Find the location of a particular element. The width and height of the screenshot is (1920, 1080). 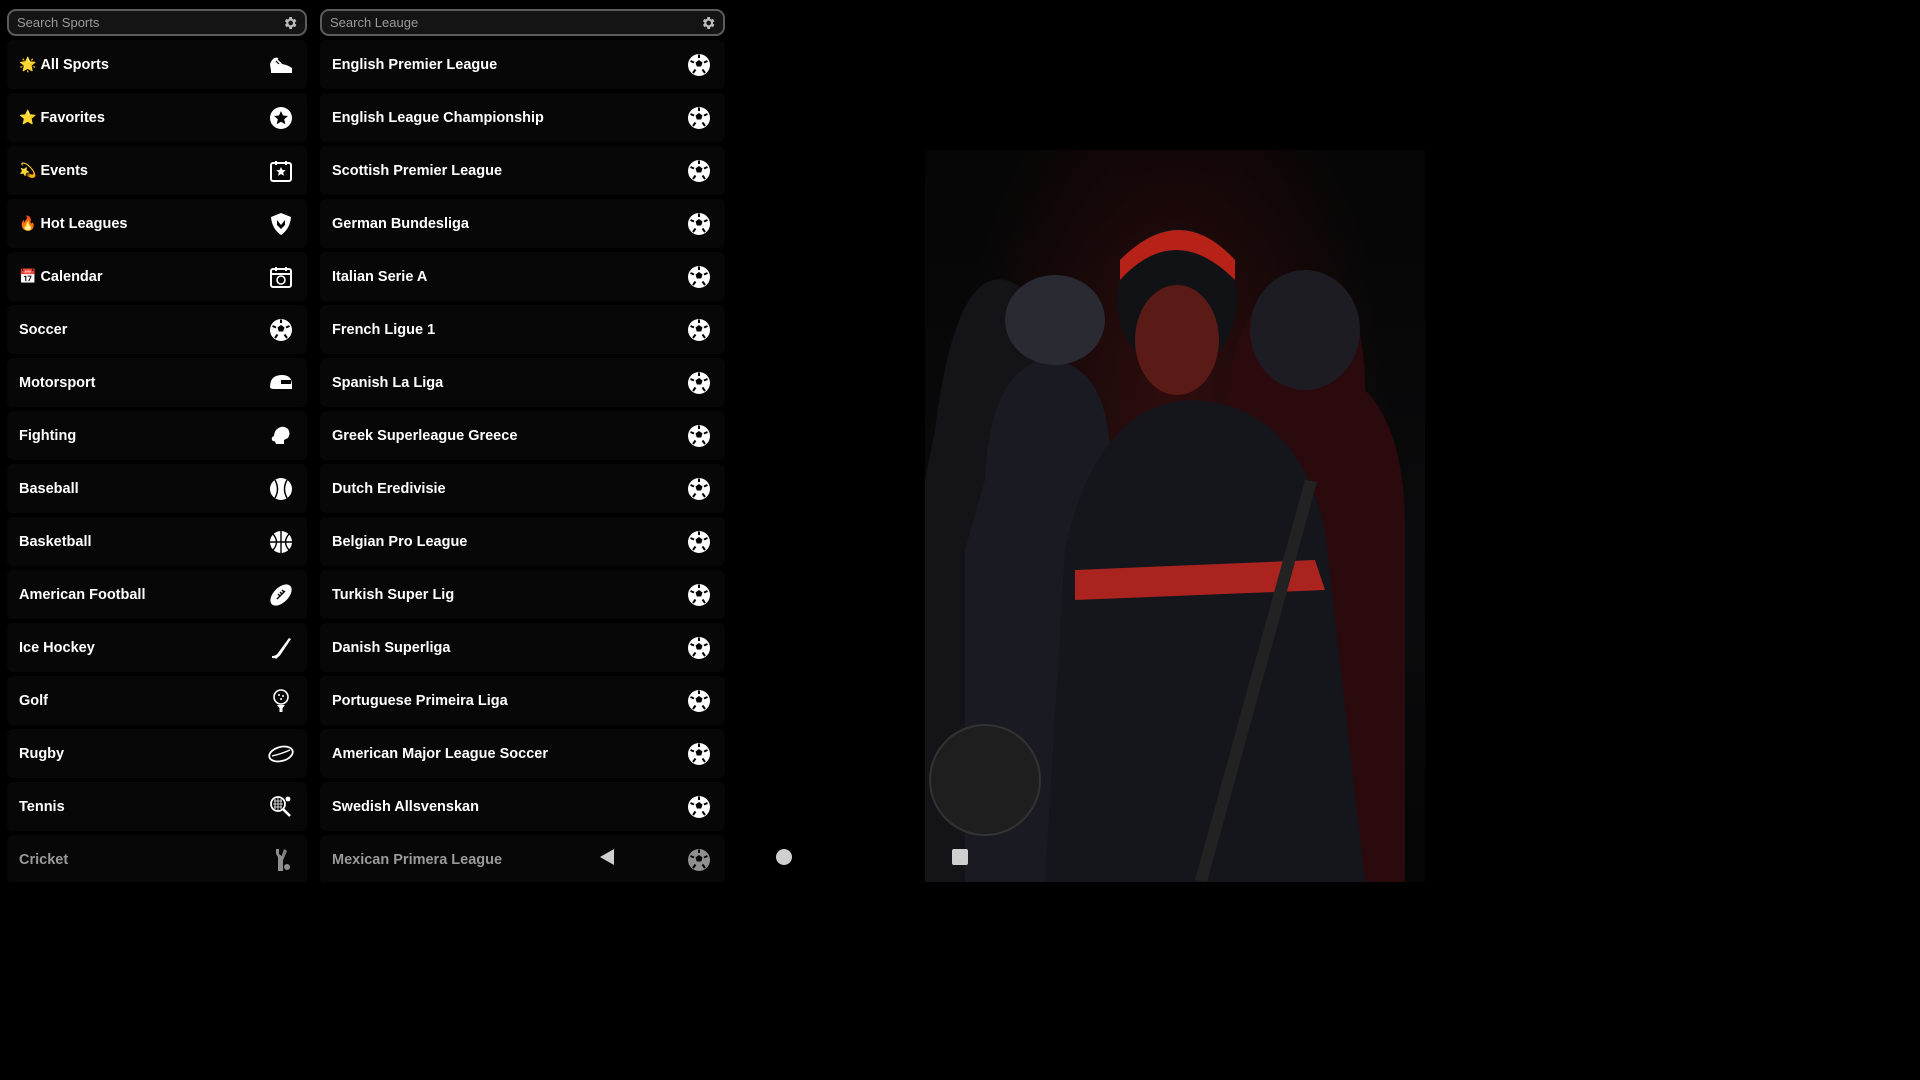

list-item: Spanish La Liga is located at coordinates (522, 382).